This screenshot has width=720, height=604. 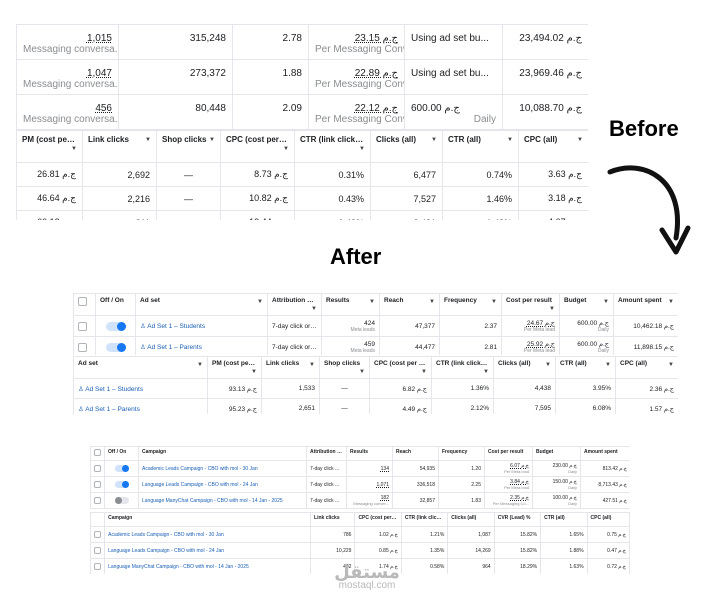 I want to click on column-header: Attribution setting ▼, so click(x=294, y=304).